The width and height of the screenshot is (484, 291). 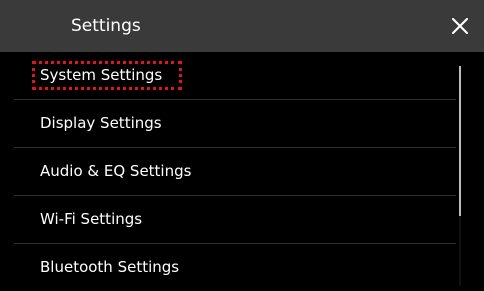 What do you see at coordinates (101, 123) in the screenshot?
I see `menu-item-label: Display Settings` at bounding box center [101, 123].